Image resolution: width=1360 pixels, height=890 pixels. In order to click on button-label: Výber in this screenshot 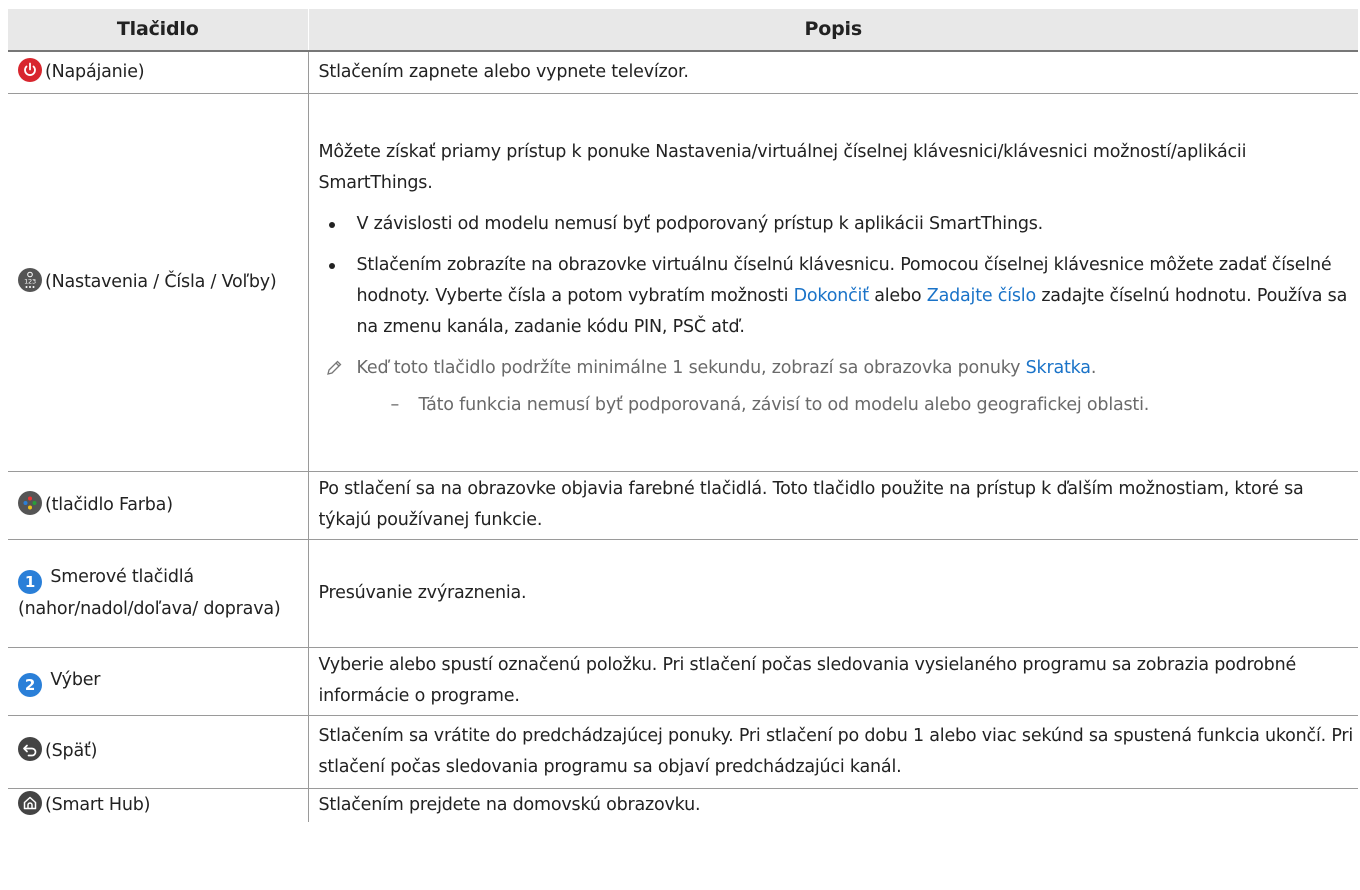, I will do `click(75, 680)`.